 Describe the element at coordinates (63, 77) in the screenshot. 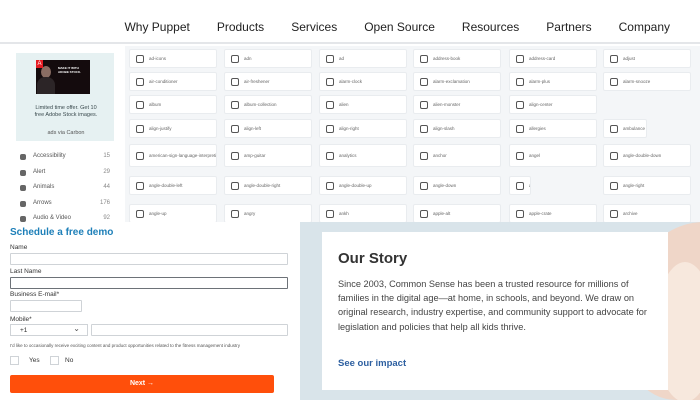

I see `ad-image: MAKE IT WITH ADOBE STOCK.` at that location.